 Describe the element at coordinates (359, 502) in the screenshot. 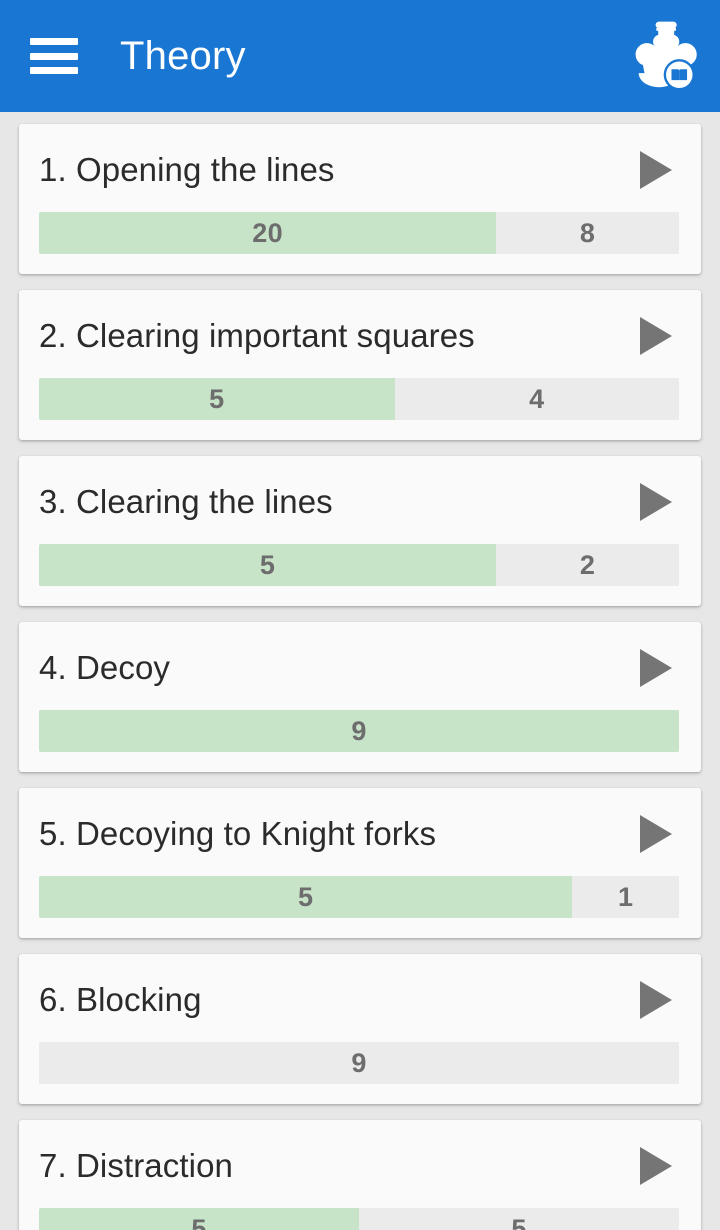

I see `list-item-header: 3. Clearing the lines` at that location.